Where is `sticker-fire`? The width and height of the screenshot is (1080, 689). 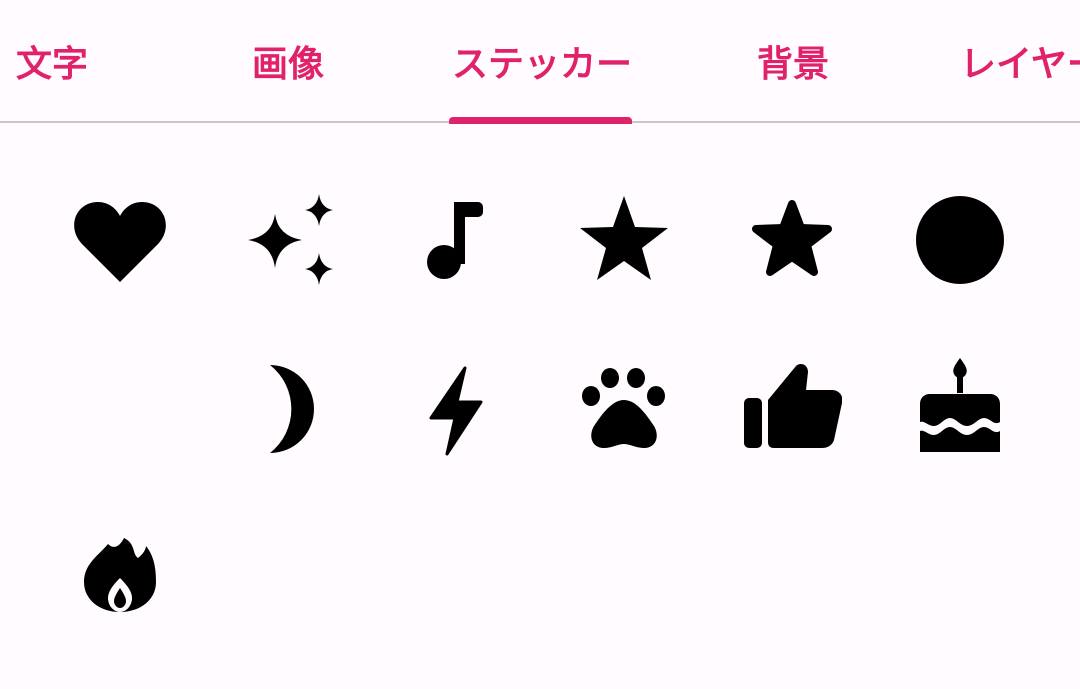
sticker-fire is located at coordinates (120, 578).